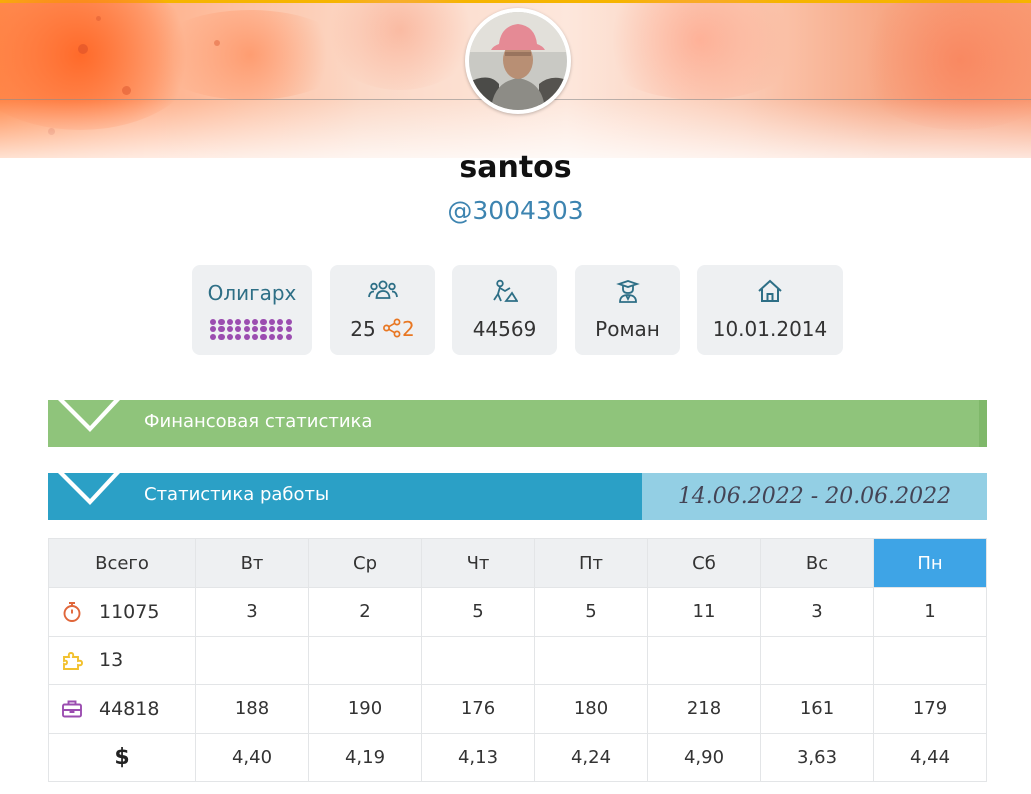 The image size is (1031, 794). What do you see at coordinates (517, 423) in the screenshot?
I see `finance-section-header: Финансовая статистика` at bounding box center [517, 423].